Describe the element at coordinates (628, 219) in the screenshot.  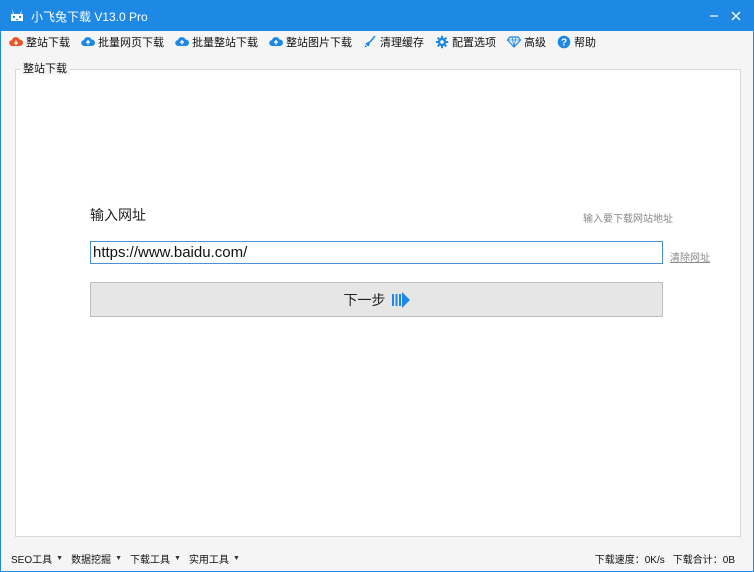
I see `url-hint: 输入要下载网站地址` at that location.